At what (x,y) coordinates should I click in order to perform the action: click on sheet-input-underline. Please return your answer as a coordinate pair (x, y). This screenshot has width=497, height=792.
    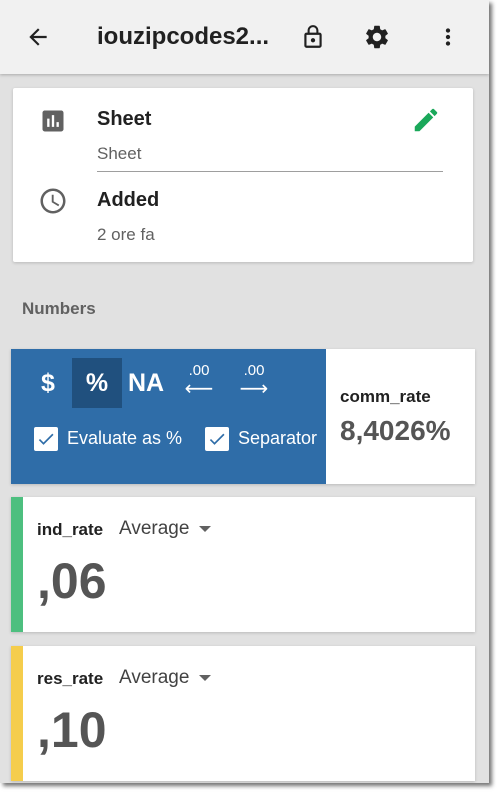
    Looking at the image, I should click on (270, 171).